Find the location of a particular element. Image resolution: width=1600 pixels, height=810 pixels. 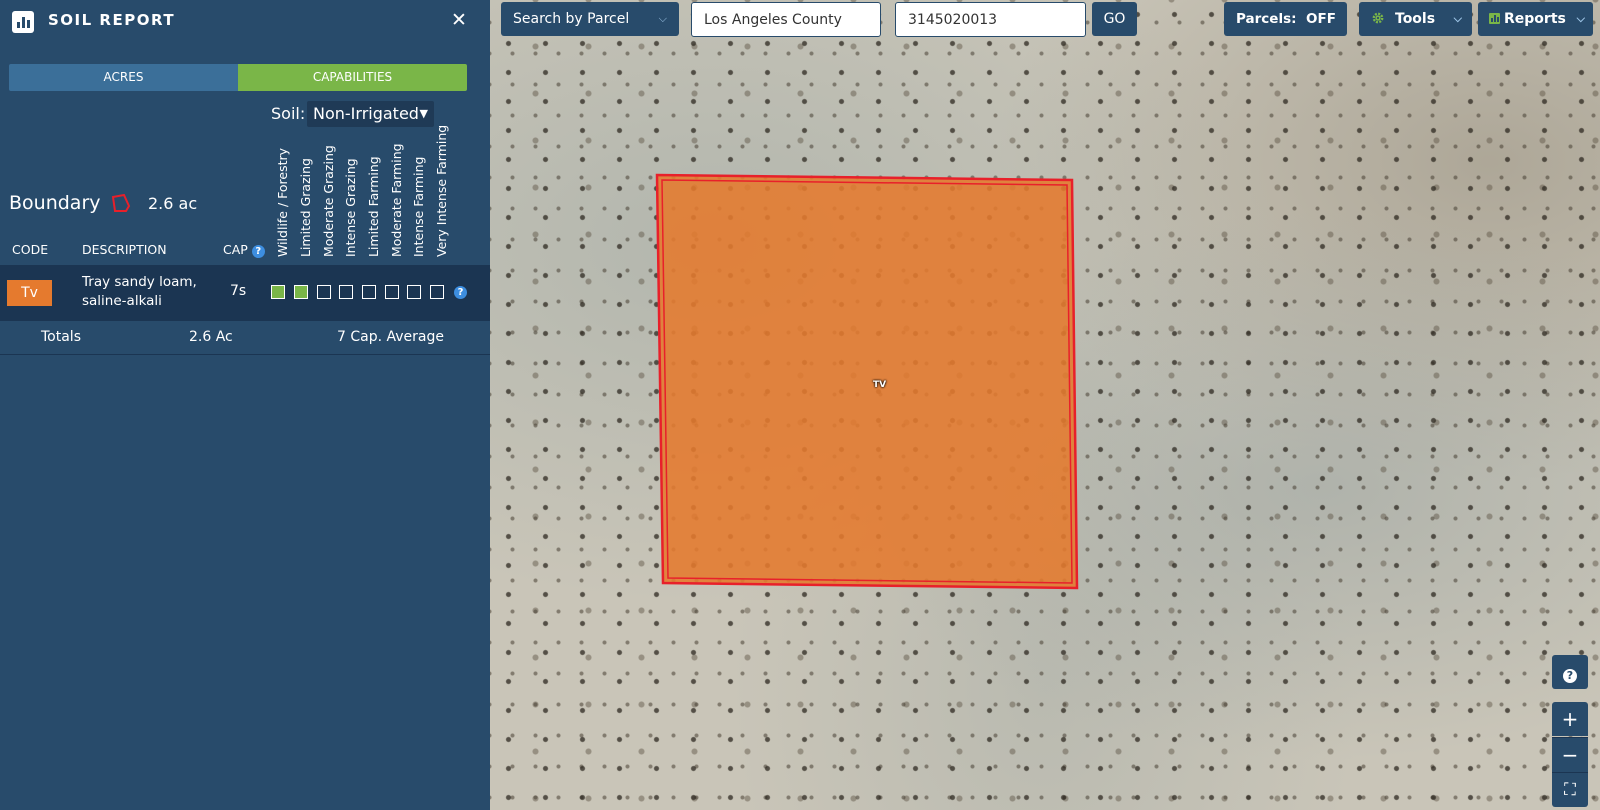

boundary-label: Boundary is located at coordinates (55, 203).